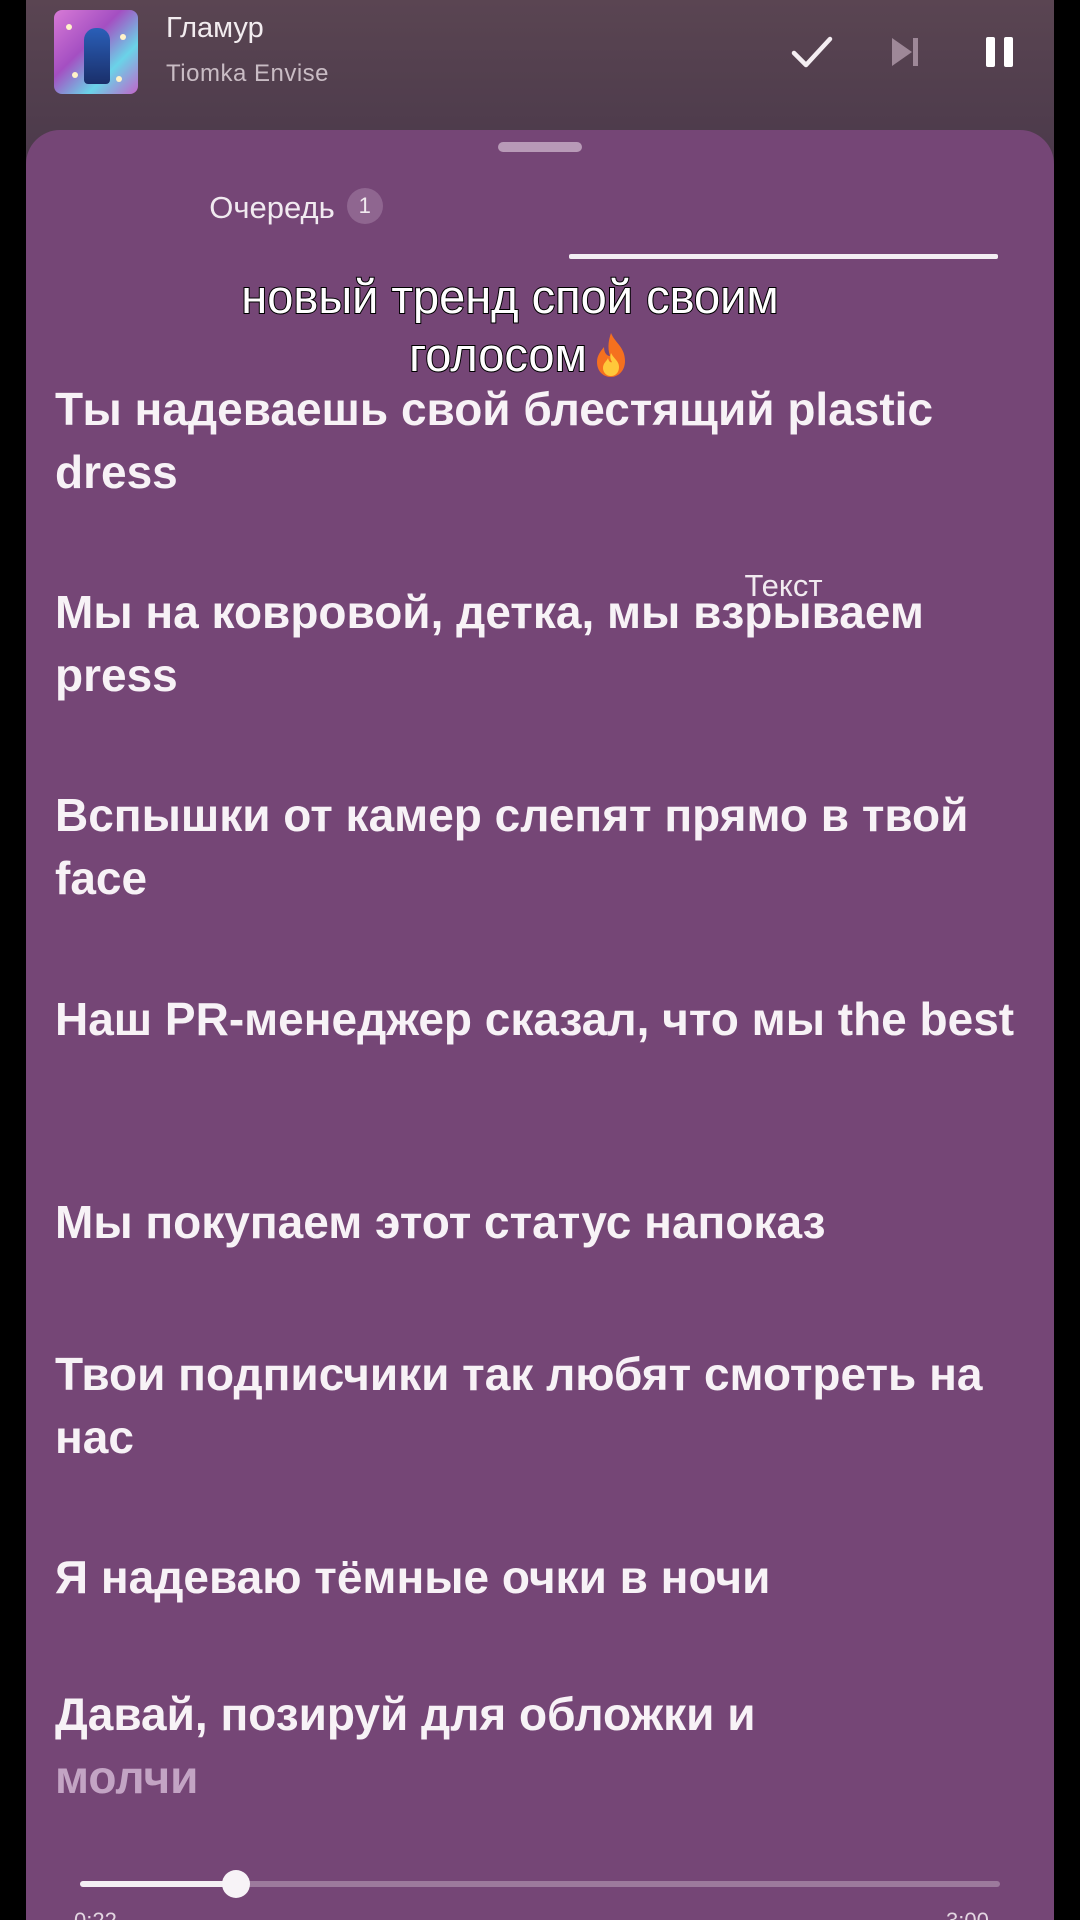 This screenshot has width=1080, height=1920. I want to click on track-title: Гламур, so click(215, 28).